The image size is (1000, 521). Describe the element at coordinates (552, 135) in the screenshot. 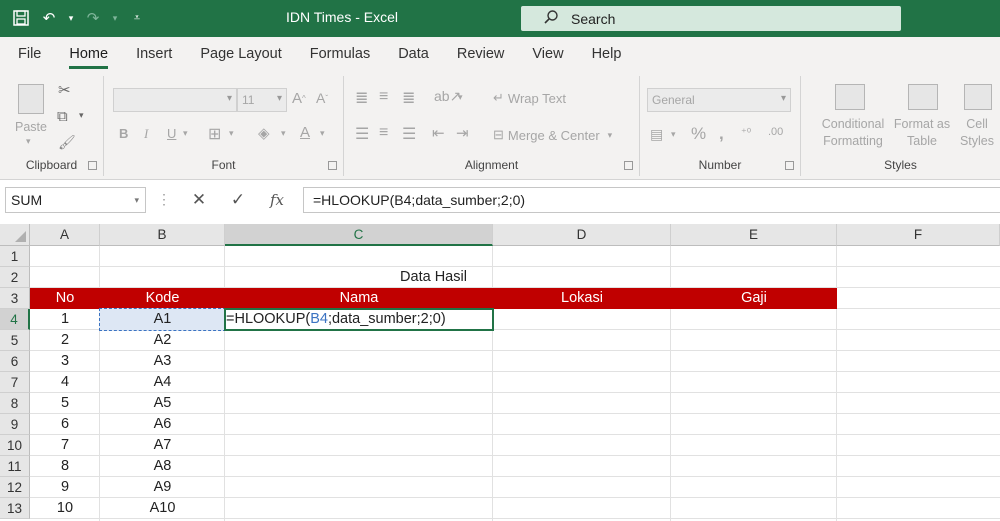

I see `merge-center-button: ⊟ Merge & Center ▾` at that location.